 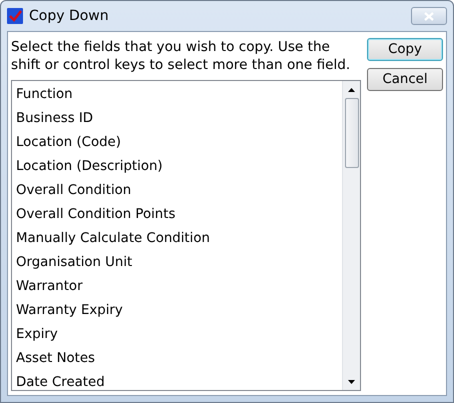 I want to click on scroll-thumb, so click(x=351, y=133).